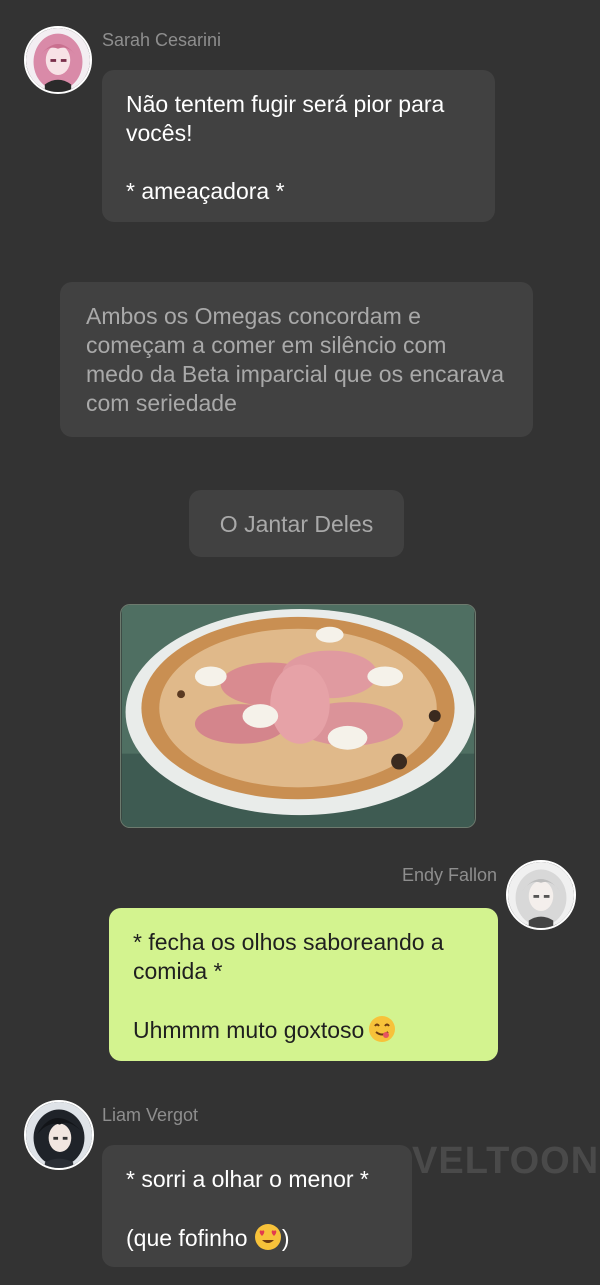 The width and height of the screenshot is (600, 1285). I want to click on message-line-text: (que fofinho, so click(190, 1238).